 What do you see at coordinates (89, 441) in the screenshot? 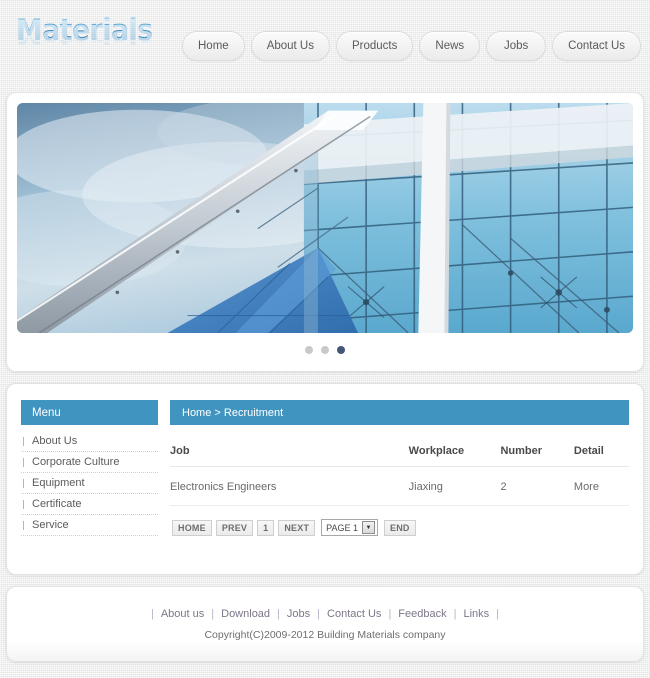
I see `sidebar-item-about-us: About Us` at bounding box center [89, 441].